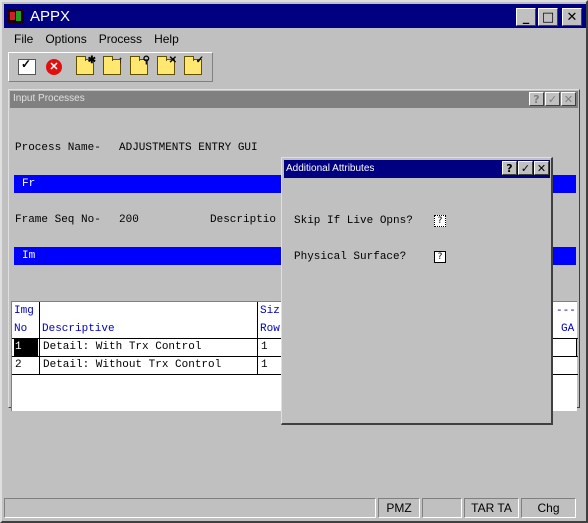 The height and width of the screenshot is (523, 588). Describe the element at coordinates (18, 347) in the screenshot. I see `row1-no: 1` at that location.